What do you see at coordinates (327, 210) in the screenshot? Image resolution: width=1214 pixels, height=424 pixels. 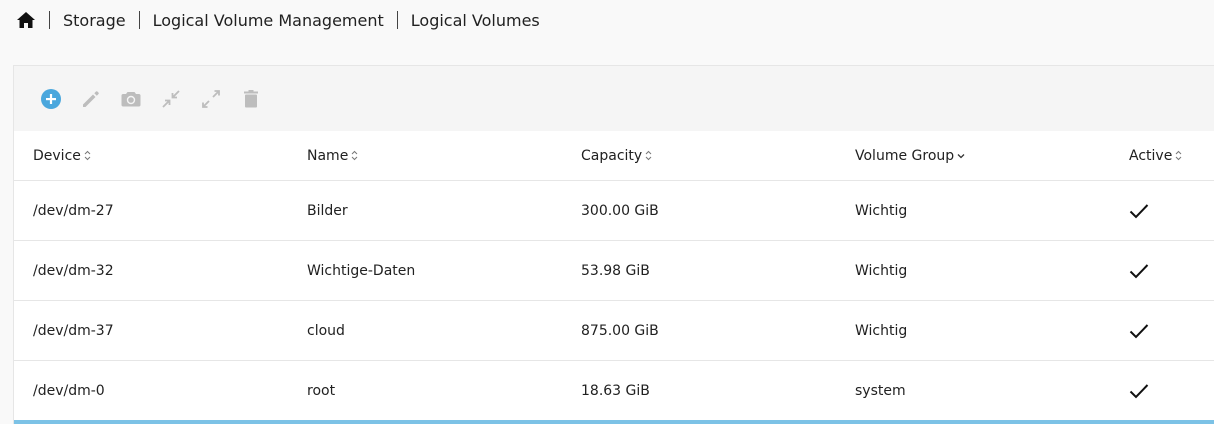 I see `cell-name: Bilder` at bounding box center [327, 210].